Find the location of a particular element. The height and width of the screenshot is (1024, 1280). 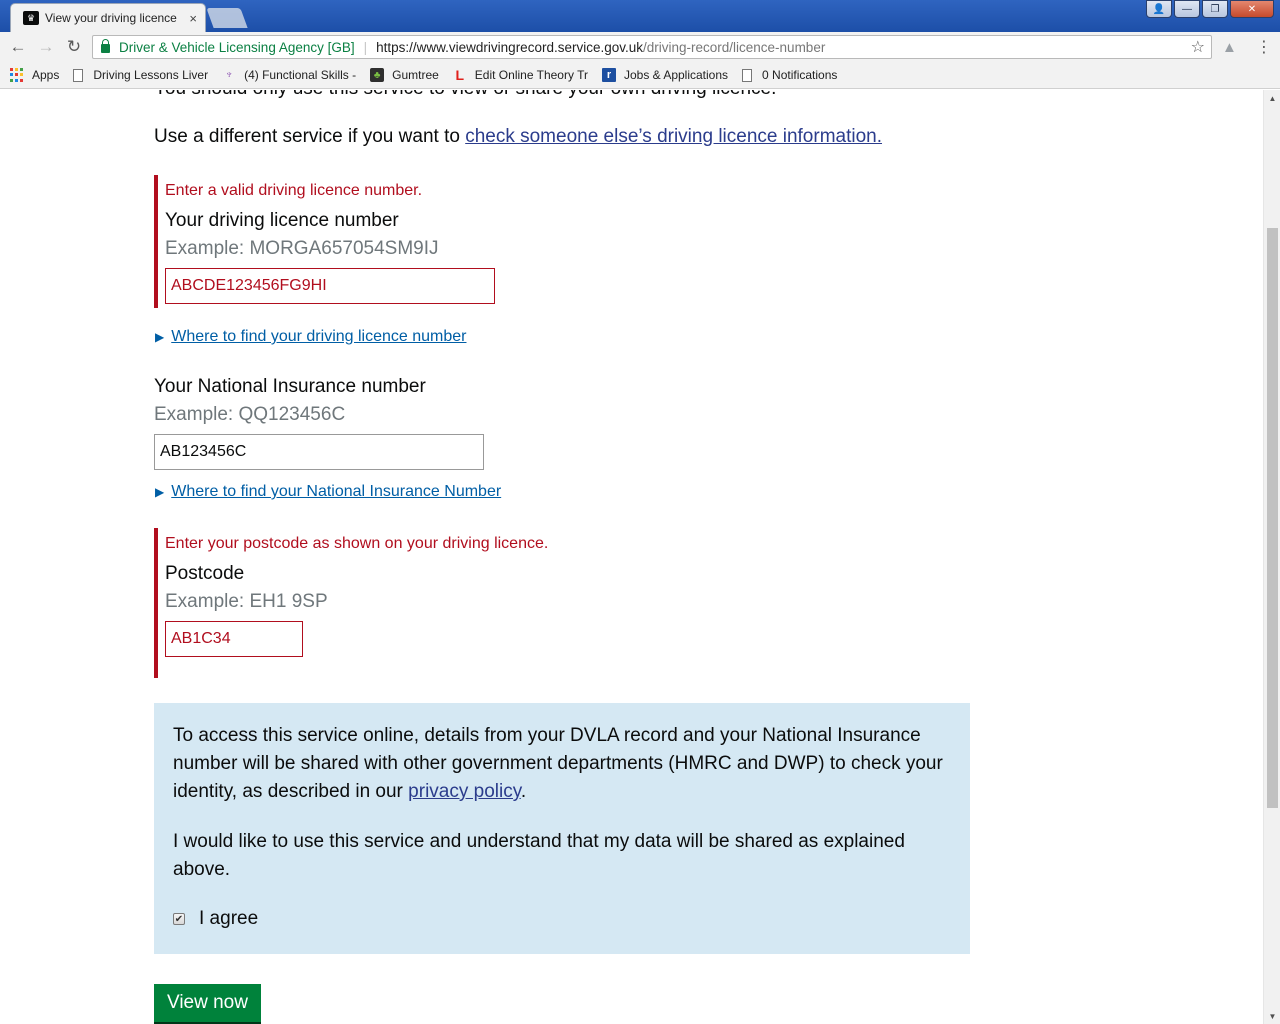

licence-number-label: Your driving licence number is located at coordinates (282, 220).